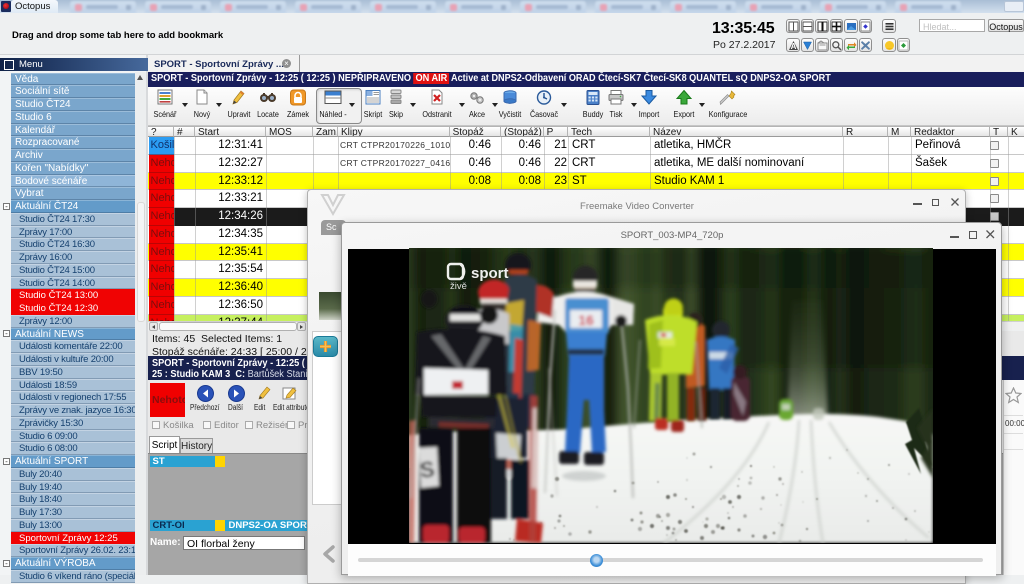 The height and width of the screenshot is (584, 1024). Describe the element at coordinates (586, 320) in the screenshot. I see `svg-text: 16` at that location.